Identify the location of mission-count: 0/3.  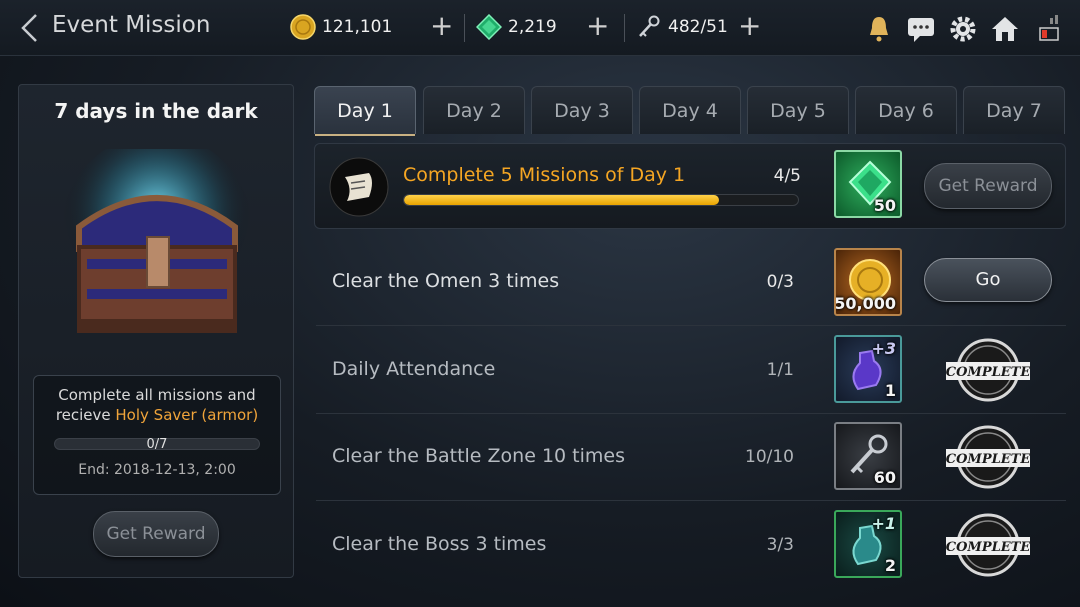
(780, 282).